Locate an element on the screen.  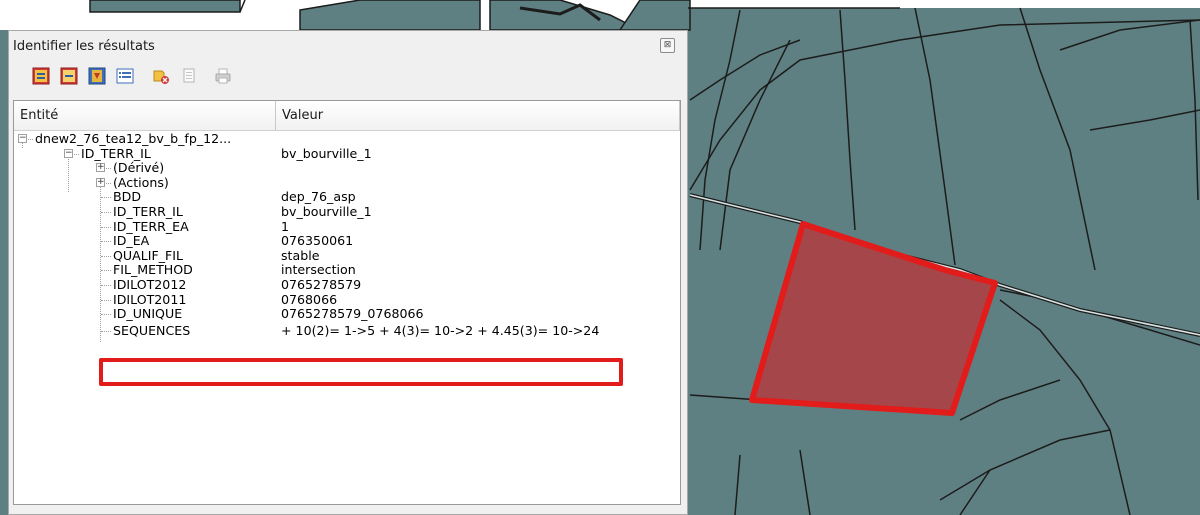
copy-icon is located at coordinates (189, 75).